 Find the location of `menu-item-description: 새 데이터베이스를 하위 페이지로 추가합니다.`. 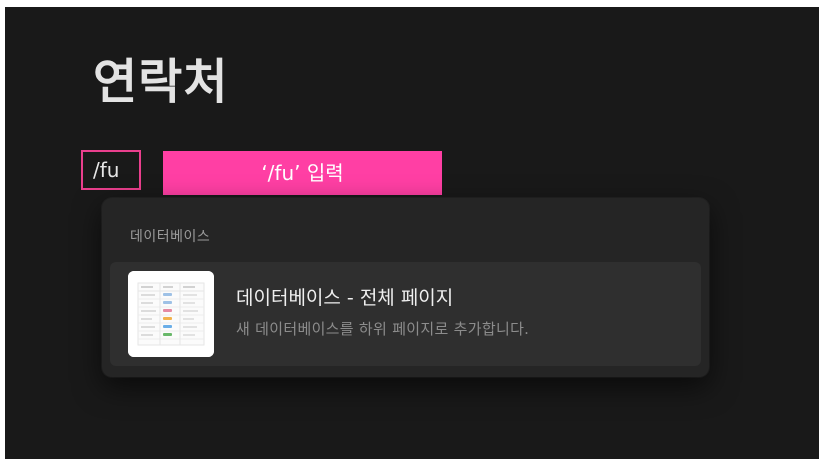

menu-item-description: 새 데이터베이스를 하위 페이지로 추가합니다. is located at coordinates (383, 329).